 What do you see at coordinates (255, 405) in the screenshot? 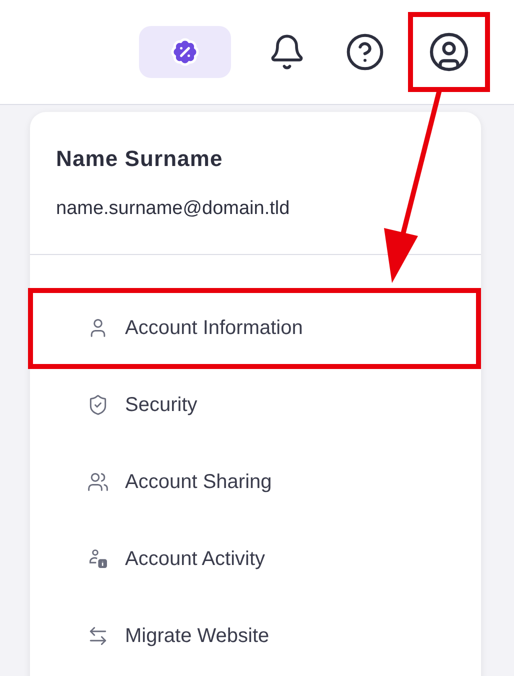
I see `menu-item: Security` at bounding box center [255, 405].